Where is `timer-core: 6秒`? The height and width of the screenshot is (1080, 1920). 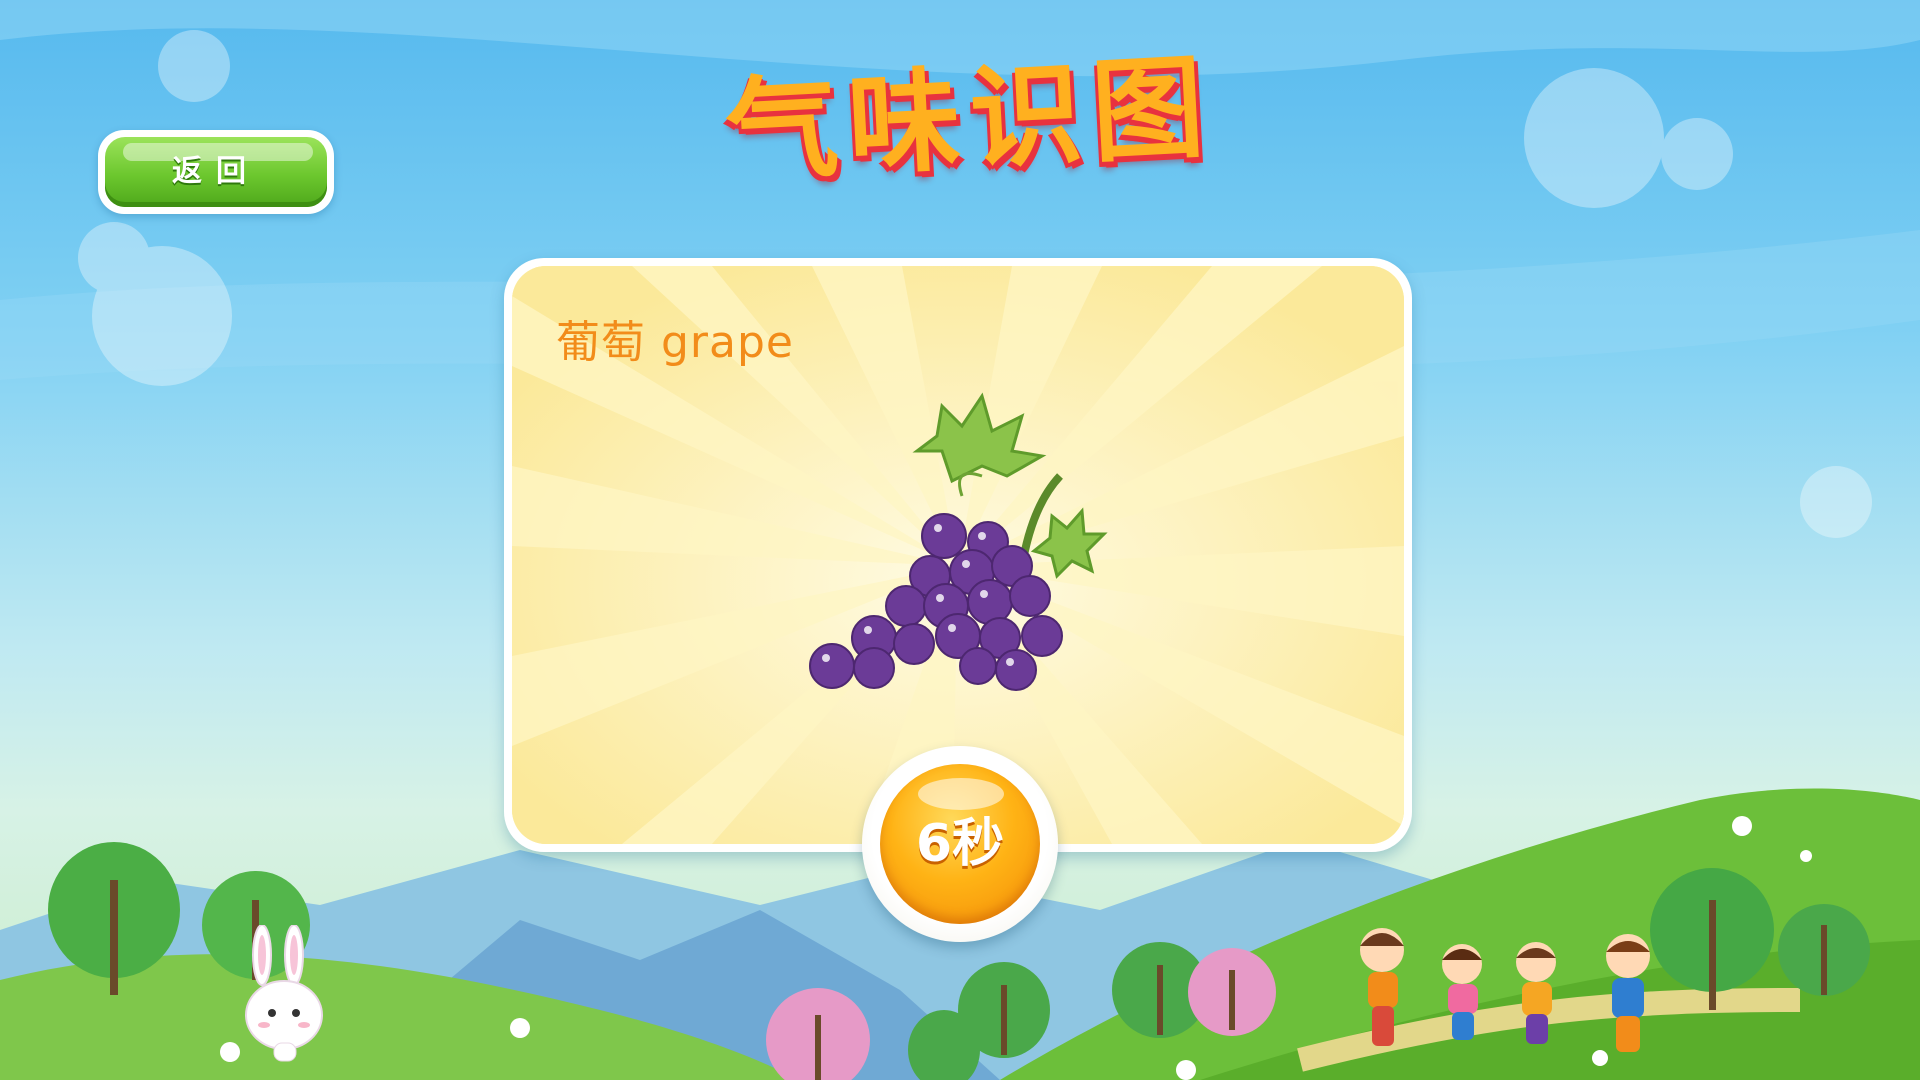
timer-core: 6秒 is located at coordinates (960, 844).